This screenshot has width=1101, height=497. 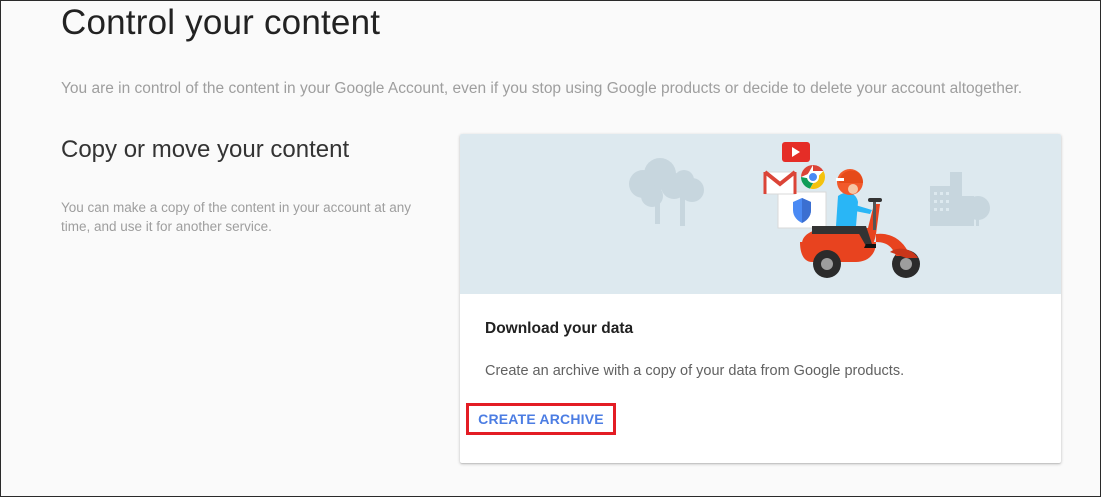 I want to click on gmail-icon, so click(x=780, y=182).